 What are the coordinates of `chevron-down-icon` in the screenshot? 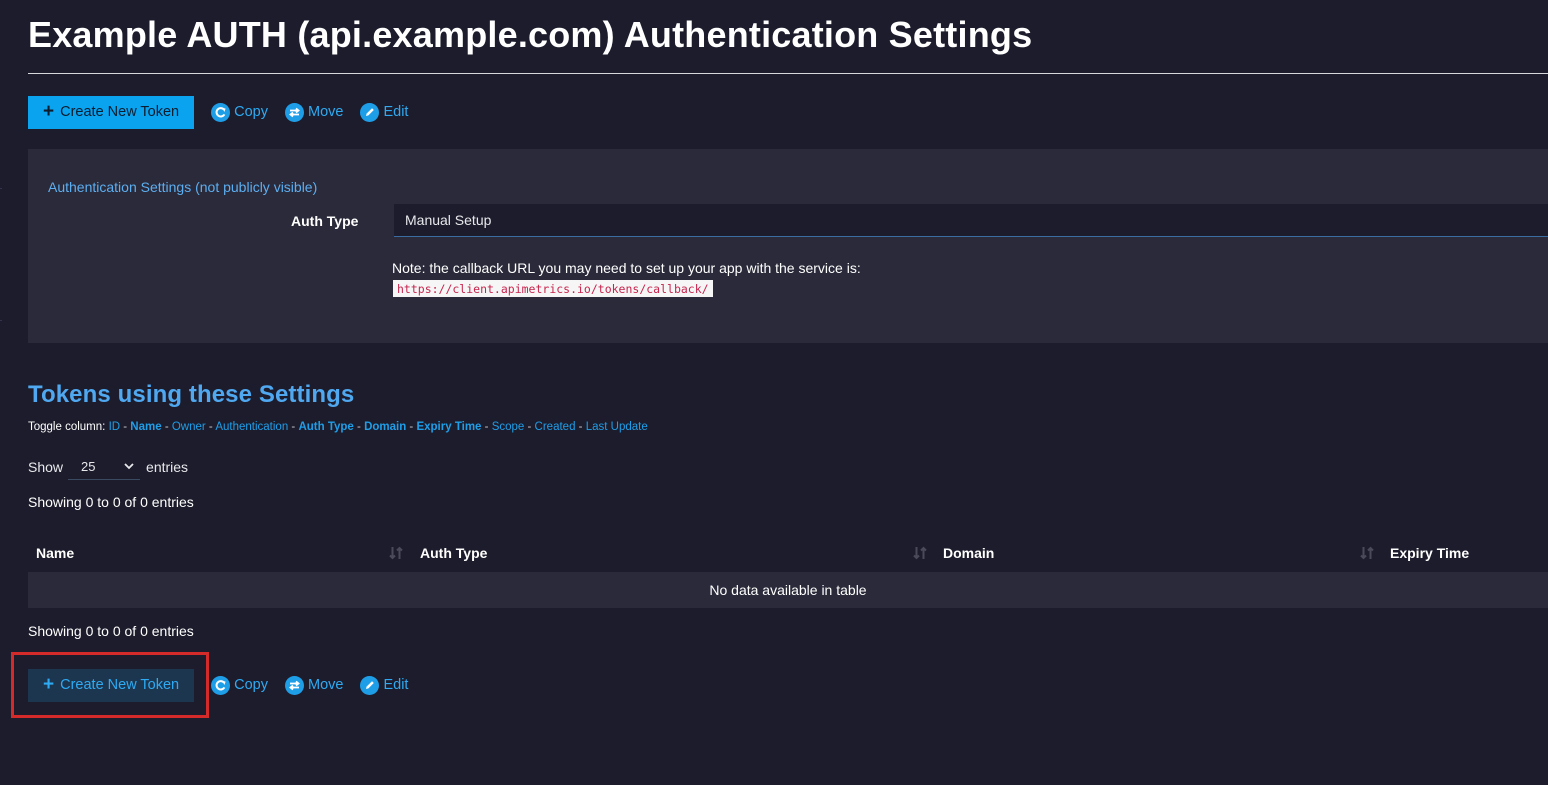 It's located at (129, 466).